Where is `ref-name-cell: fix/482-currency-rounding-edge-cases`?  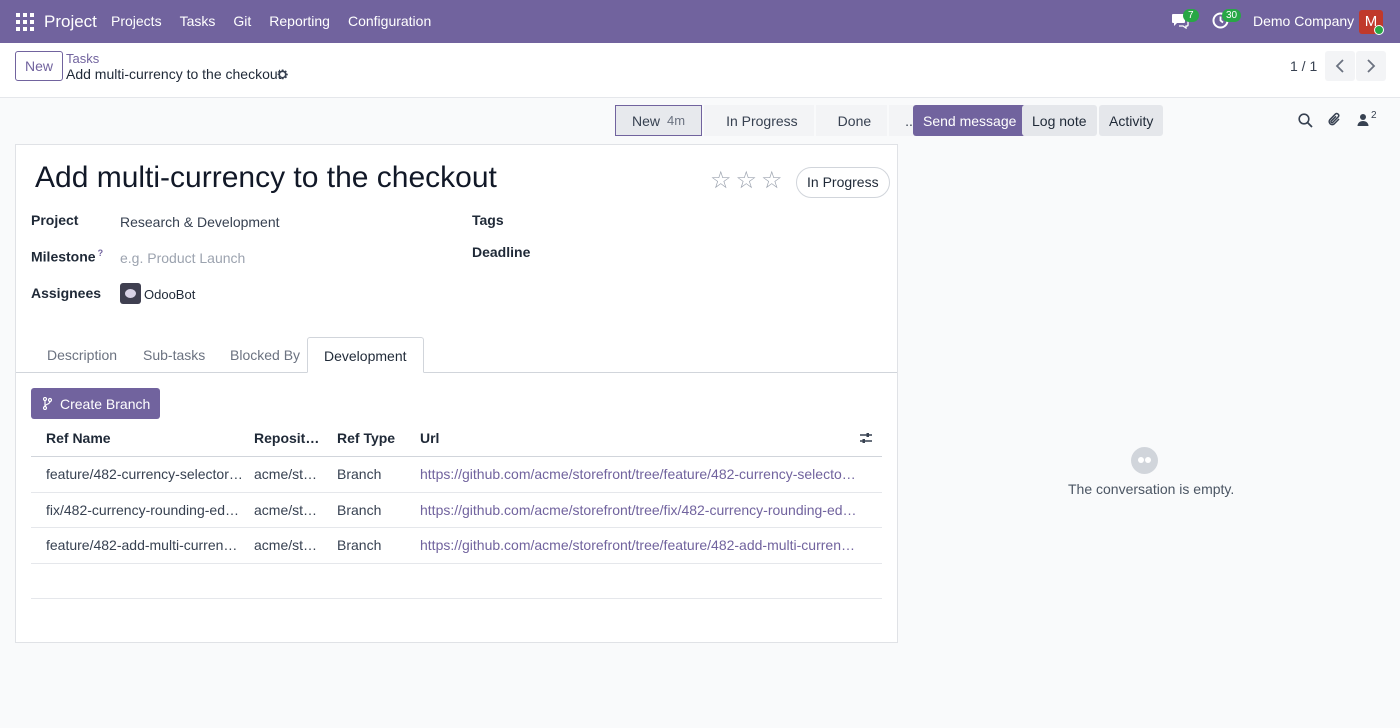 ref-name-cell: fix/482-currency-rounding-edge-cases is located at coordinates (145, 509).